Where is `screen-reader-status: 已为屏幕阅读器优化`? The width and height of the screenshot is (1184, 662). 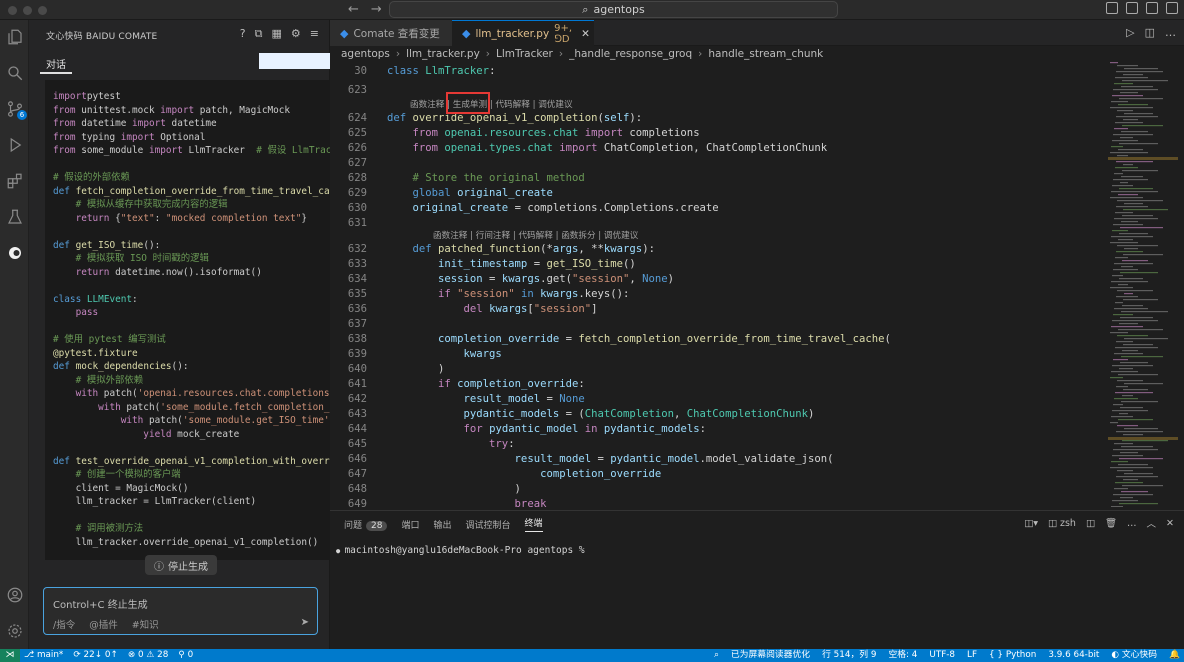 screen-reader-status: 已为屏幕阅读器优化 is located at coordinates (770, 655).